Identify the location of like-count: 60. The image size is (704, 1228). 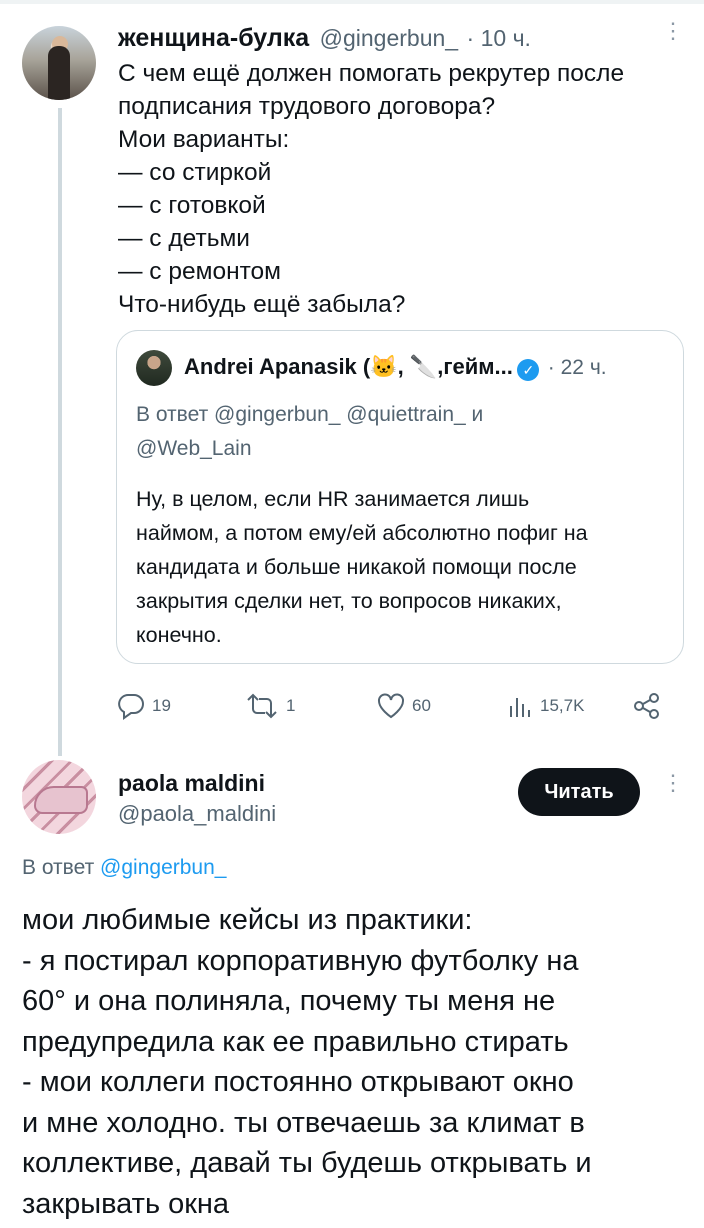
(421, 705).